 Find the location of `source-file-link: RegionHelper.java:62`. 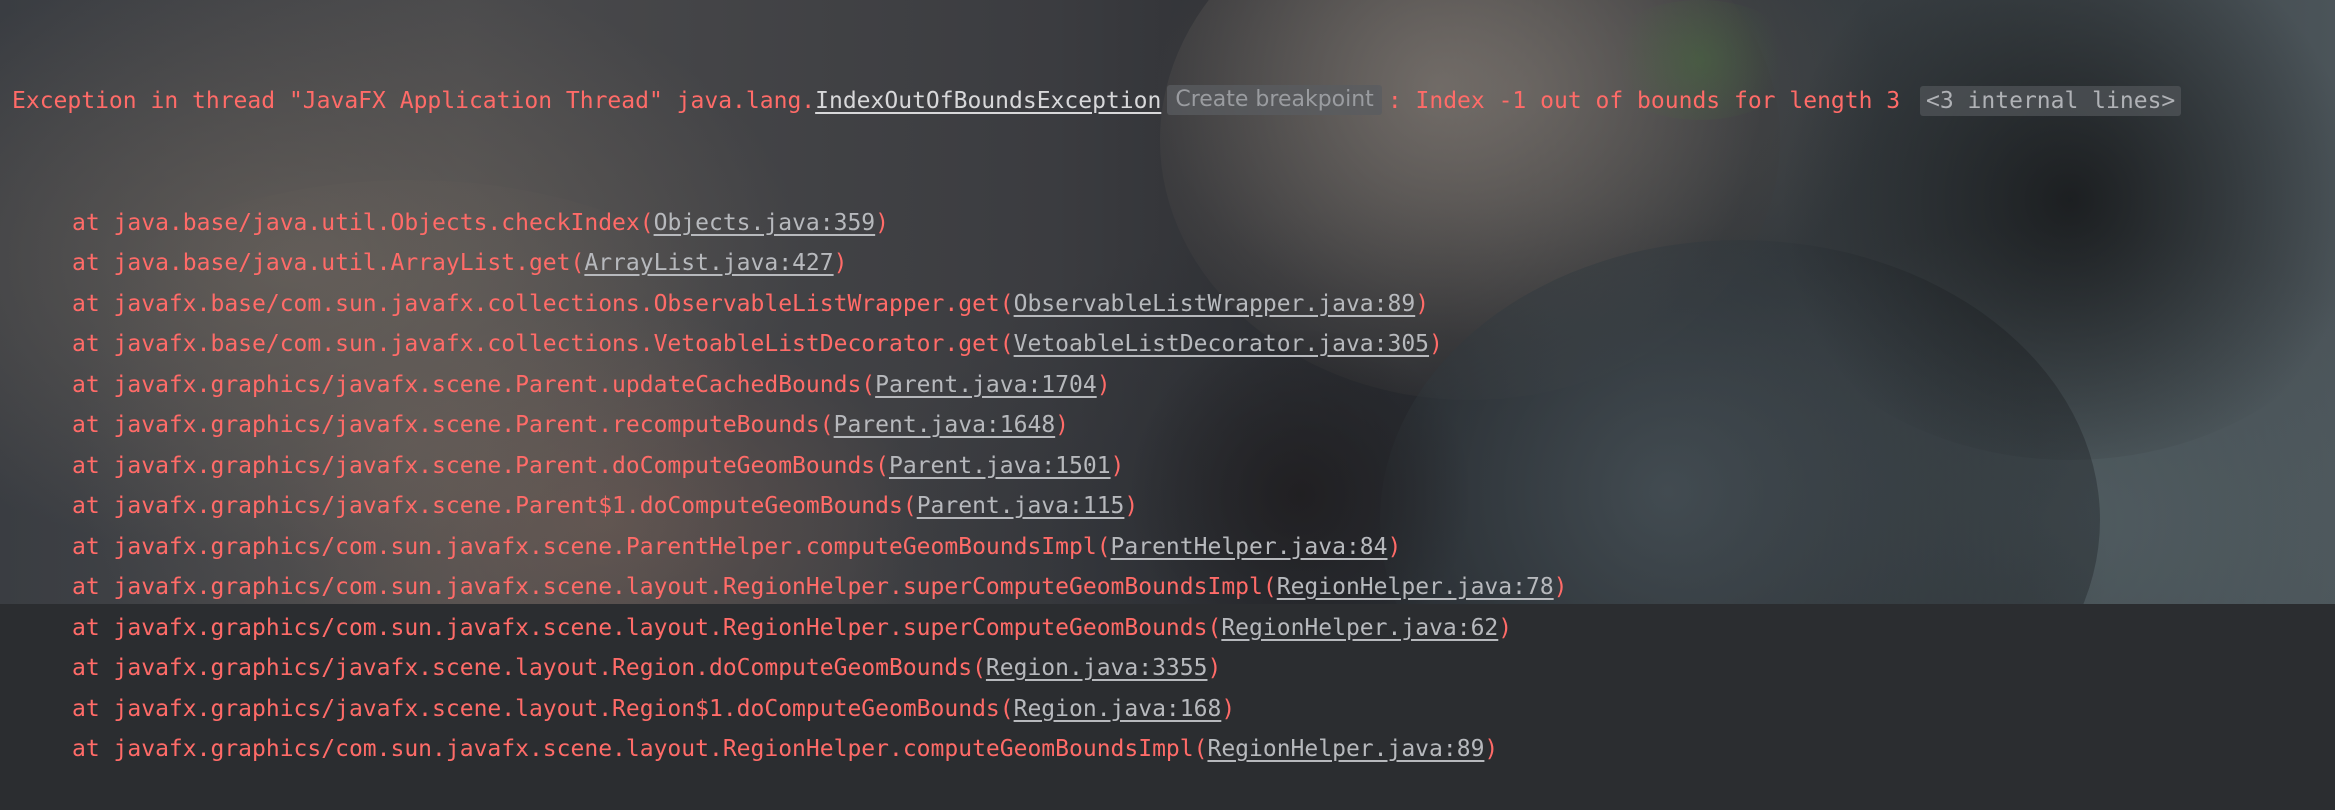

source-file-link: RegionHelper.java:62 is located at coordinates (1359, 628).